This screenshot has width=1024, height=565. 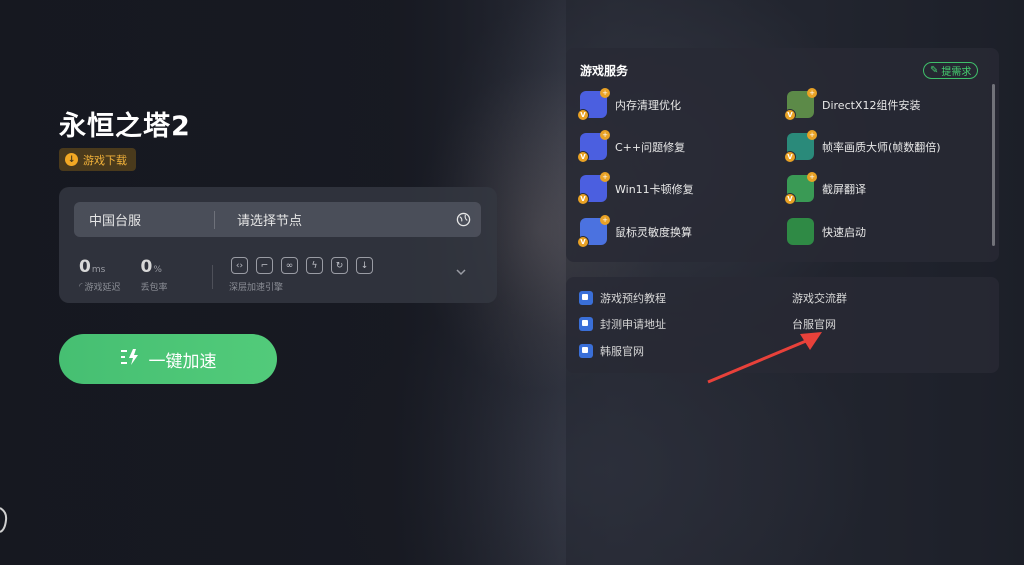 What do you see at coordinates (4, 520) in the screenshot?
I see `edge-glyph-icon` at bounding box center [4, 520].